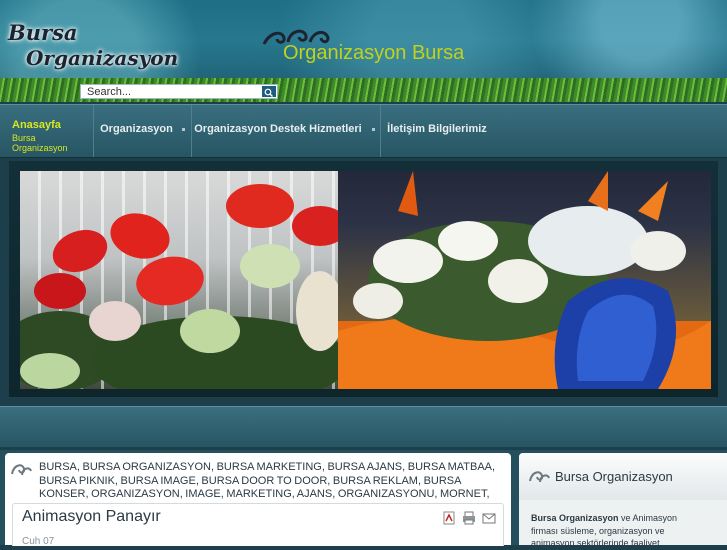 The width and height of the screenshot is (727, 550). Describe the element at coordinates (38, 541) in the screenshot. I see `article-date: Cuh 07` at that location.